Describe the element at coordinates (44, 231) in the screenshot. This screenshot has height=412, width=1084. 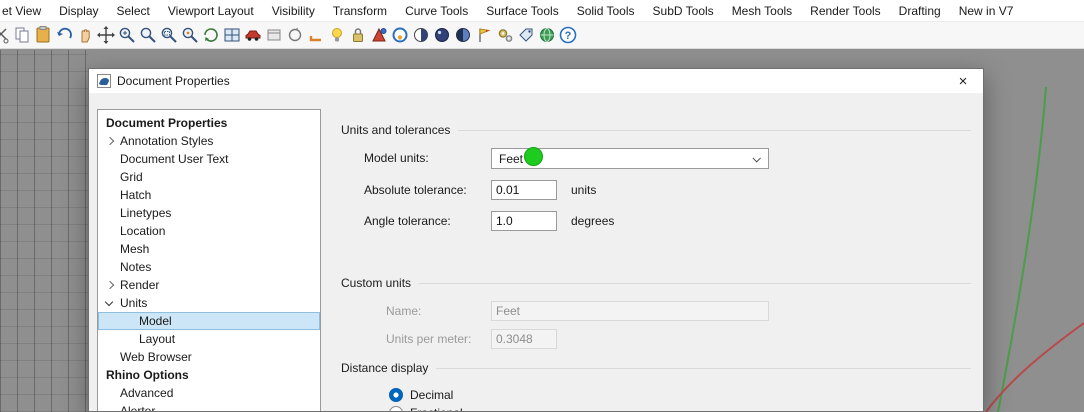
I see `viewport-grid` at that location.